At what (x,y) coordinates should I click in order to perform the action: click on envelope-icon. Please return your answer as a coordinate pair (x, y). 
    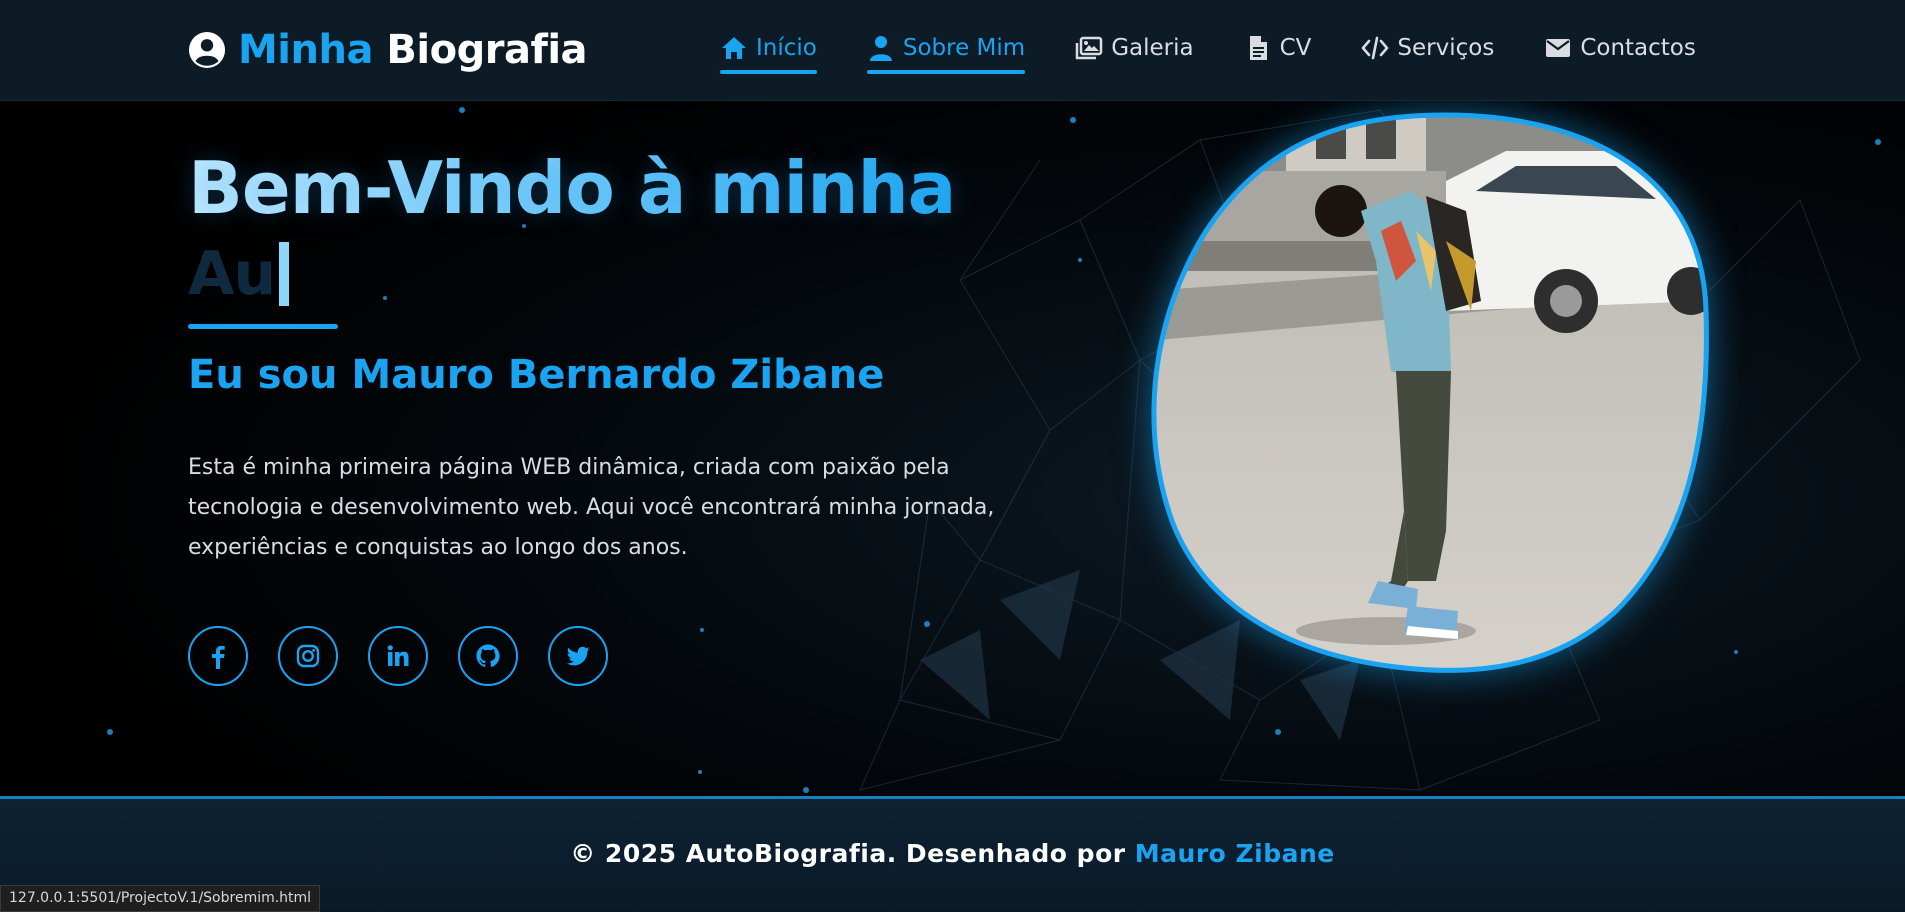
    Looking at the image, I should click on (1558, 48).